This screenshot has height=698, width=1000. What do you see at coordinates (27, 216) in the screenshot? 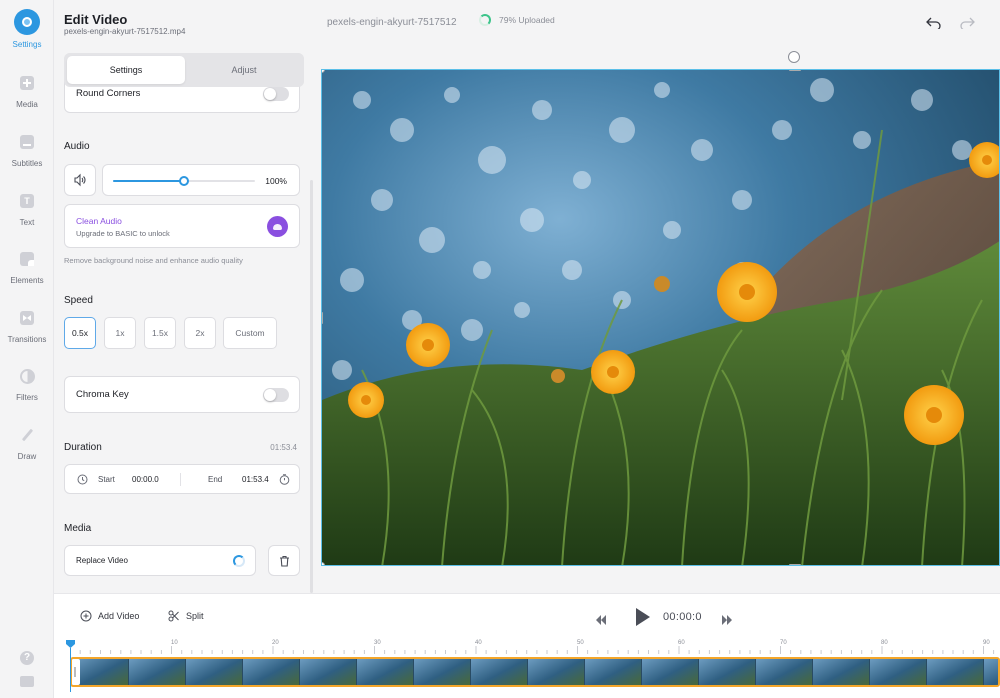
I see `rail-item-text: T Text` at bounding box center [27, 216].